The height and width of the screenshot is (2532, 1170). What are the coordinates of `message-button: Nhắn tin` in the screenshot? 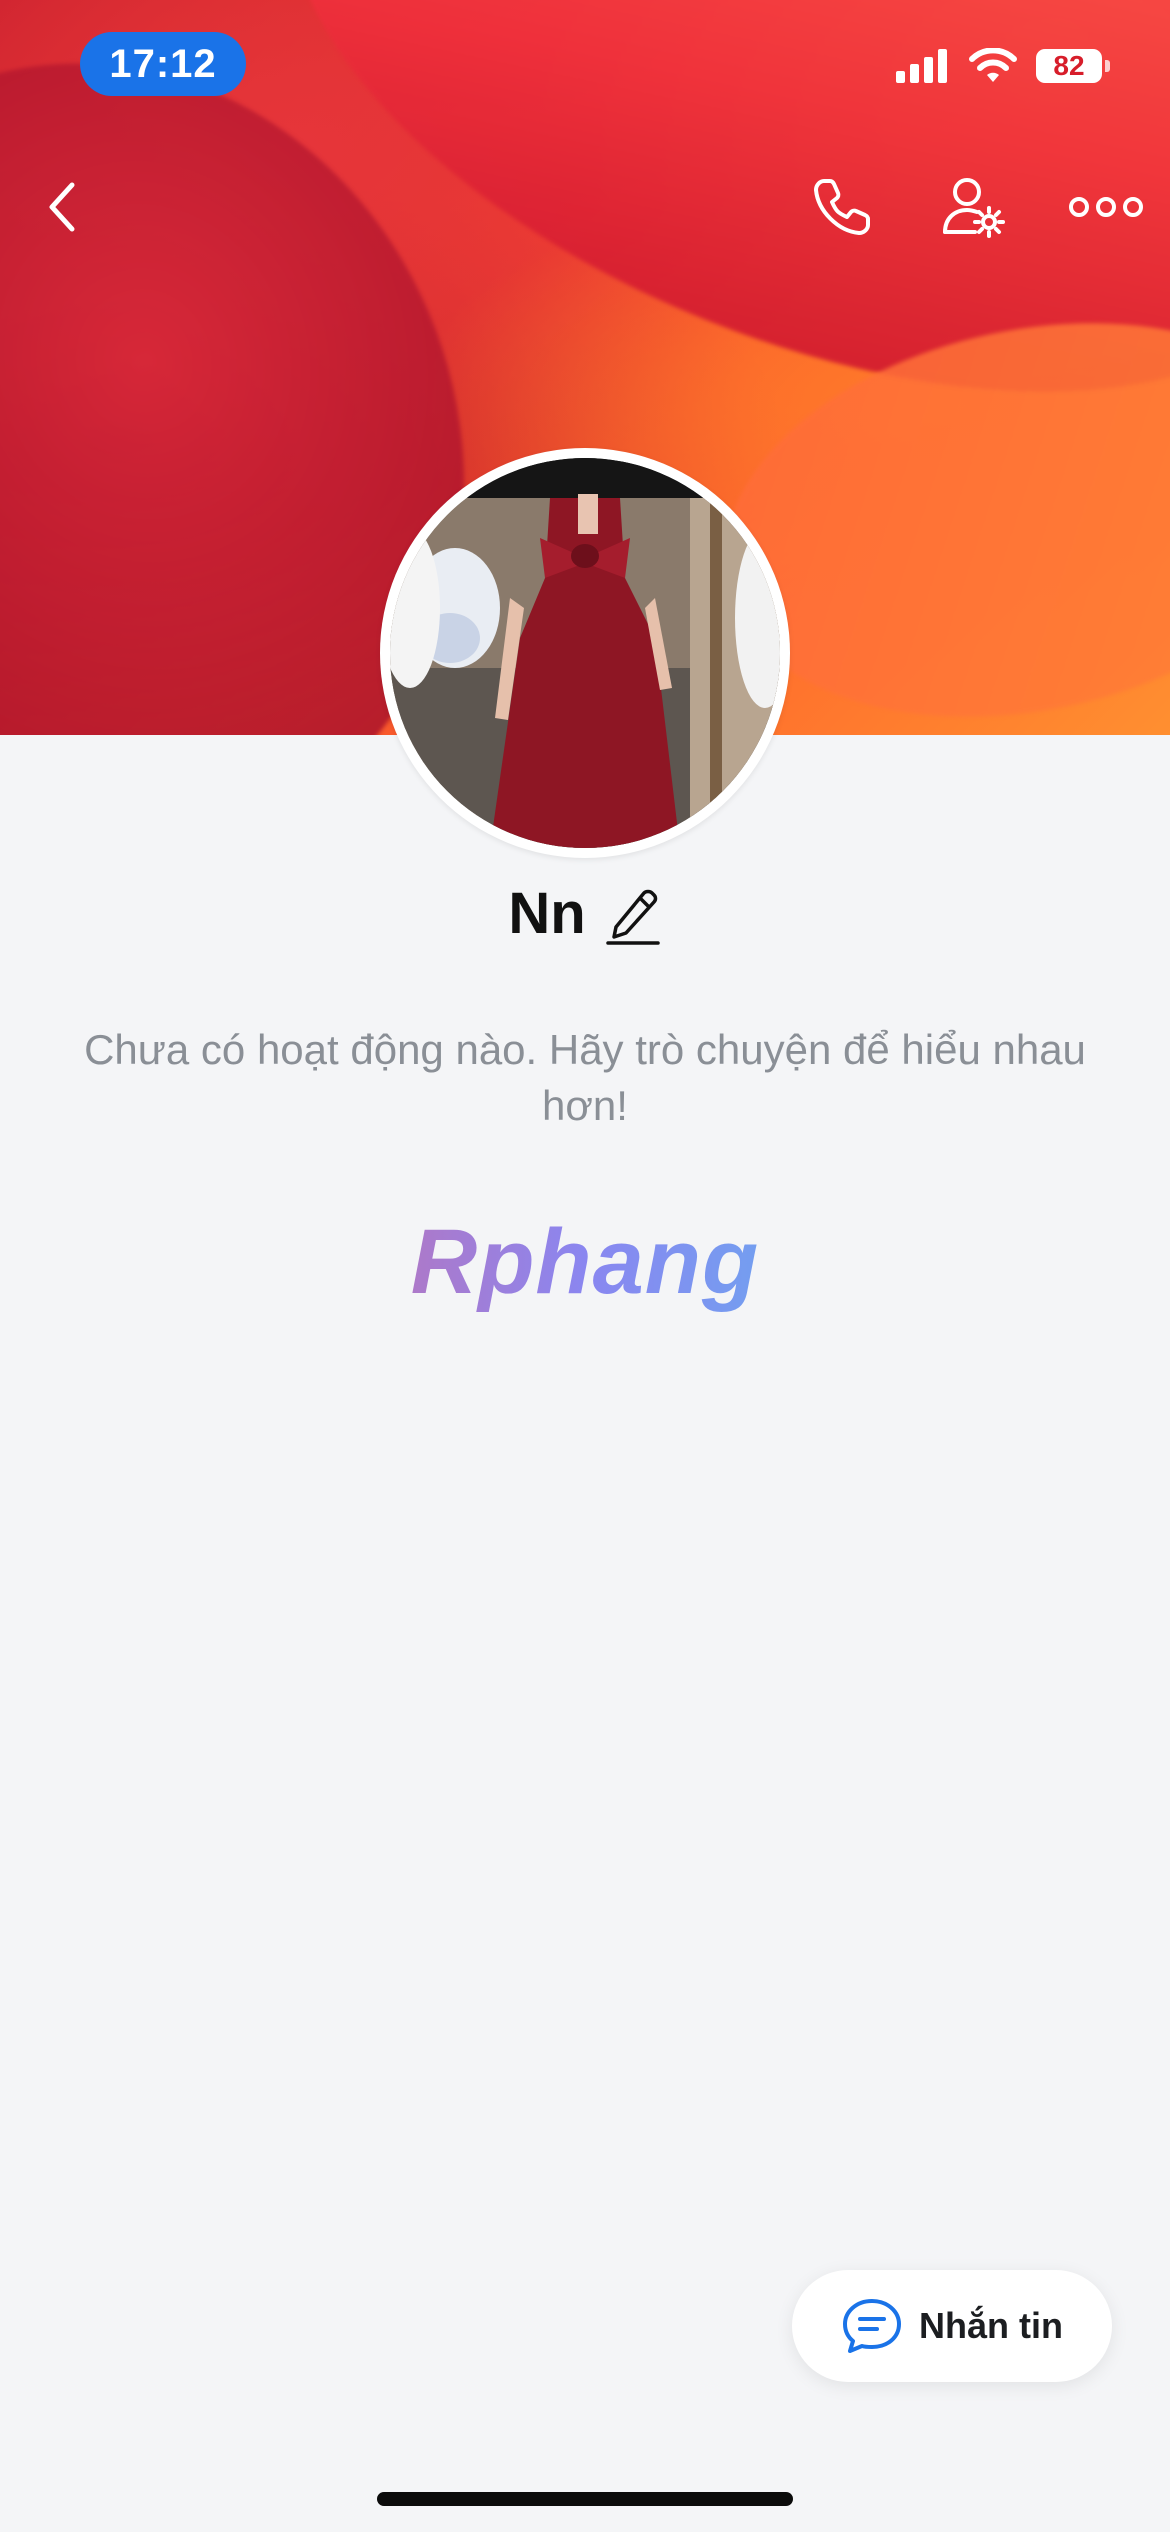 It's located at (952, 2326).